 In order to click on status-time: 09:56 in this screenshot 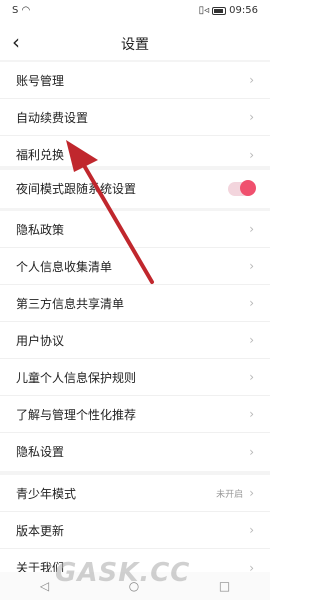, I will do `click(243, 10)`.